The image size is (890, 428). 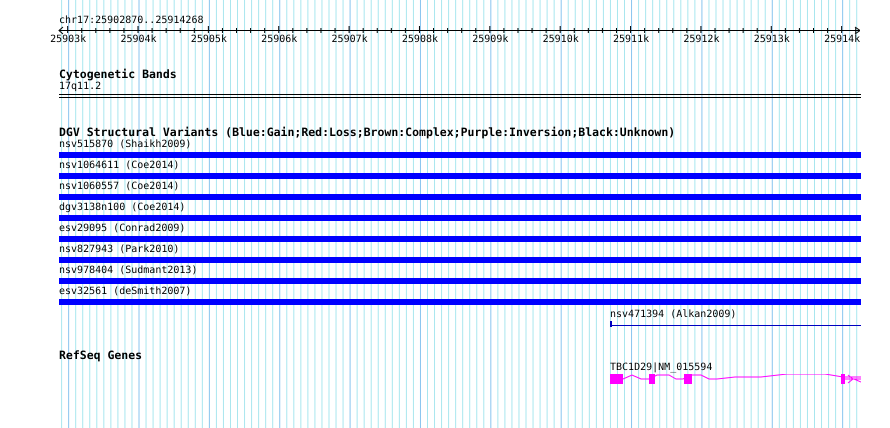 I want to click on variant-label: nsv1060557 (Coe2014), so click(x=119, y=187).